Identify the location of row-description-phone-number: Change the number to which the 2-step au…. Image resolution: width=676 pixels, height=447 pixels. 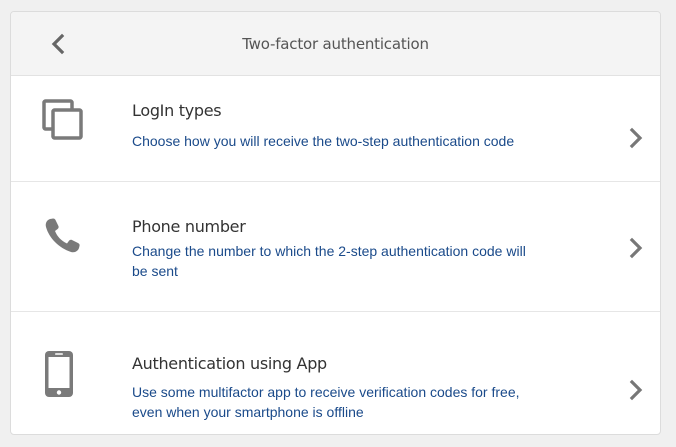
(329, 261).